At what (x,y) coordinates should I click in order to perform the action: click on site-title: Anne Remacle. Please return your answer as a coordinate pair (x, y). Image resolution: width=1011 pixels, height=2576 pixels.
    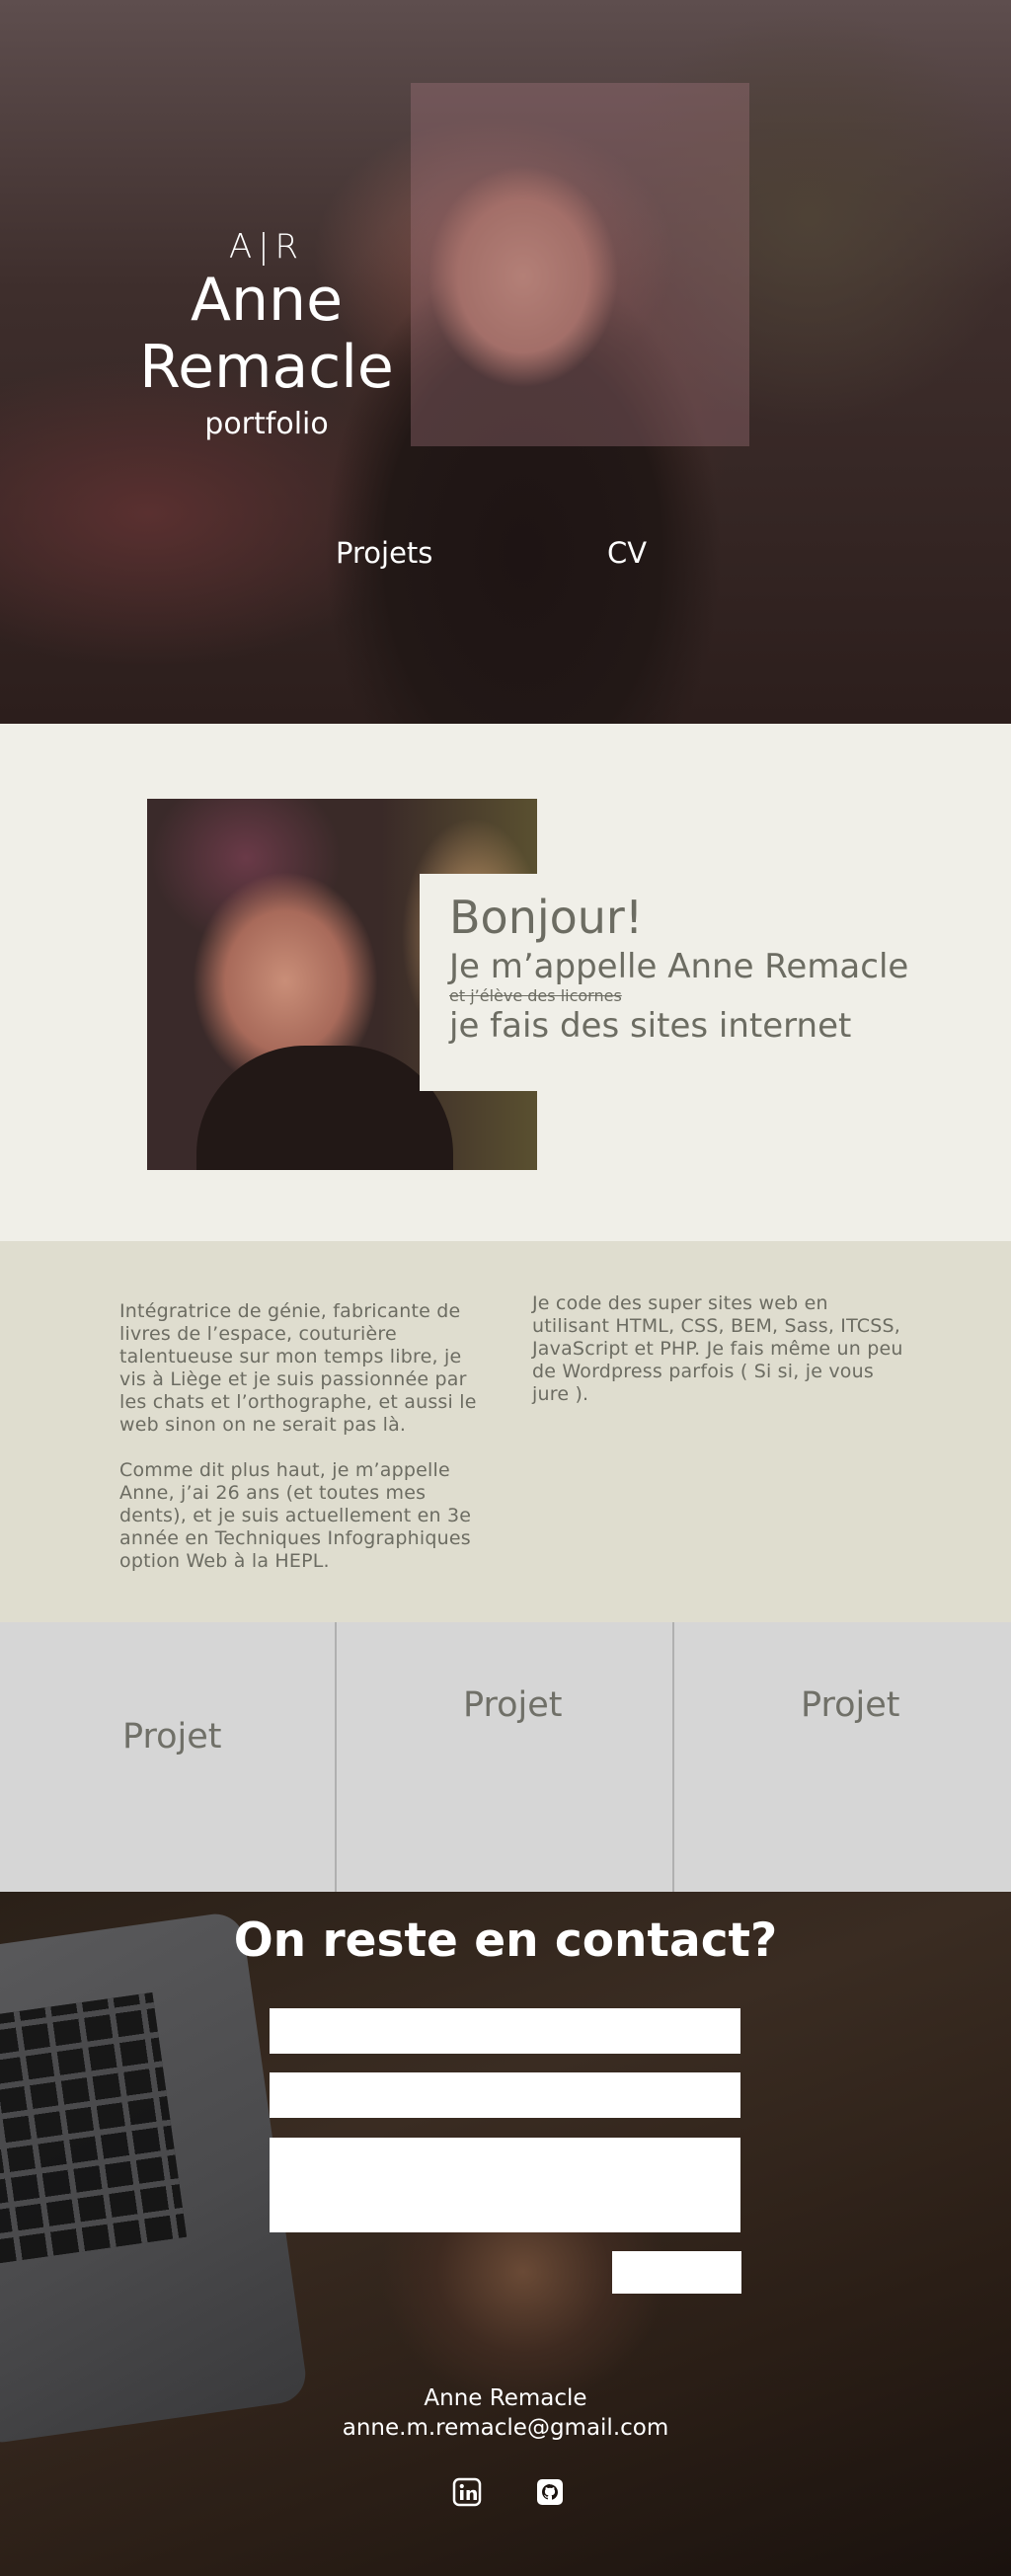
    Looking at the image, I should click on (266, 334).